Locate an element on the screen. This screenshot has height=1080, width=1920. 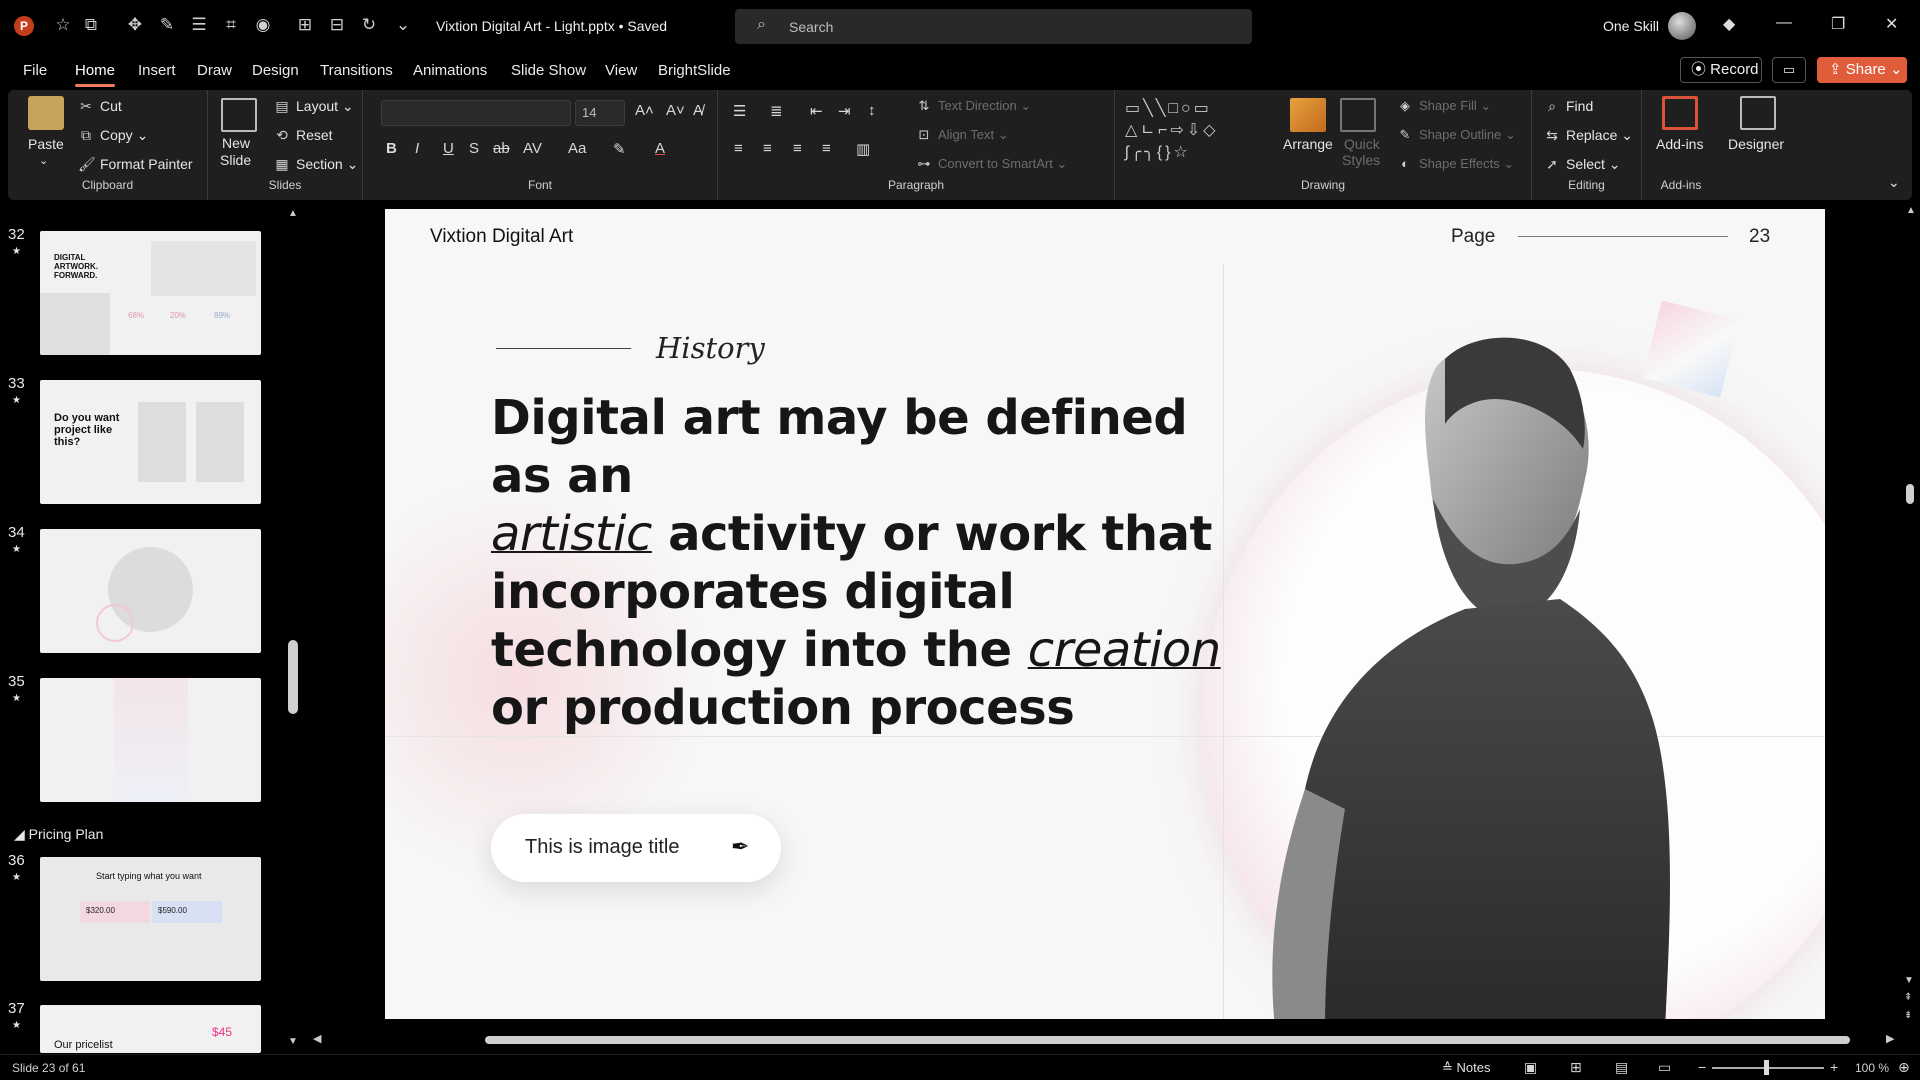
scroll-right-icon: ▶ is located at coordinates (1890, 1038).